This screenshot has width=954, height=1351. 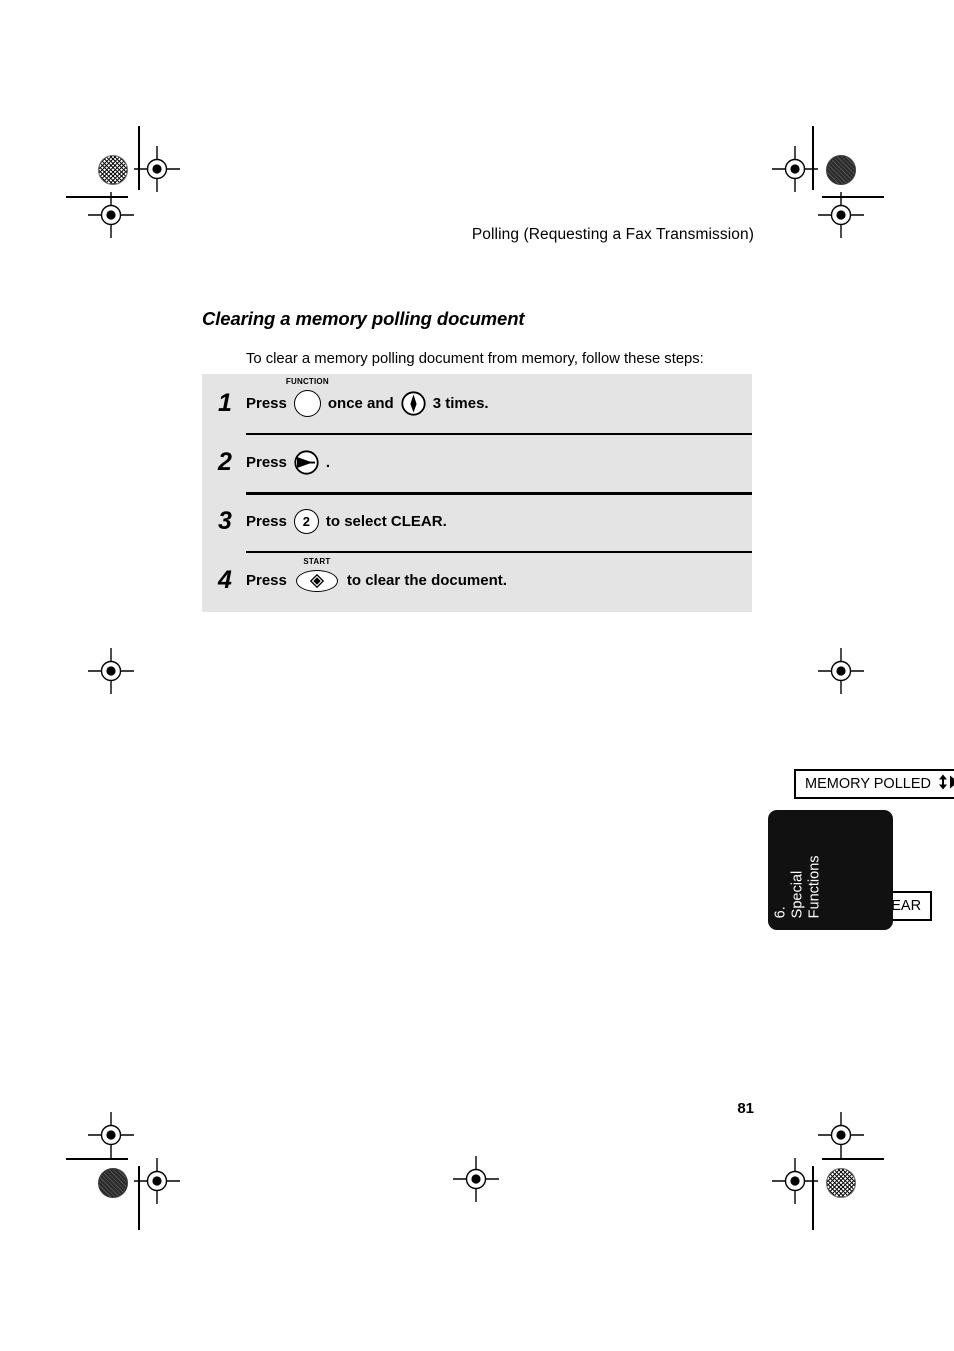 What do you see at coordinates (813, 1198) in the screenshot?
I see `trim-line-vertical-bottom-right` at bounding box center [813, 1198].